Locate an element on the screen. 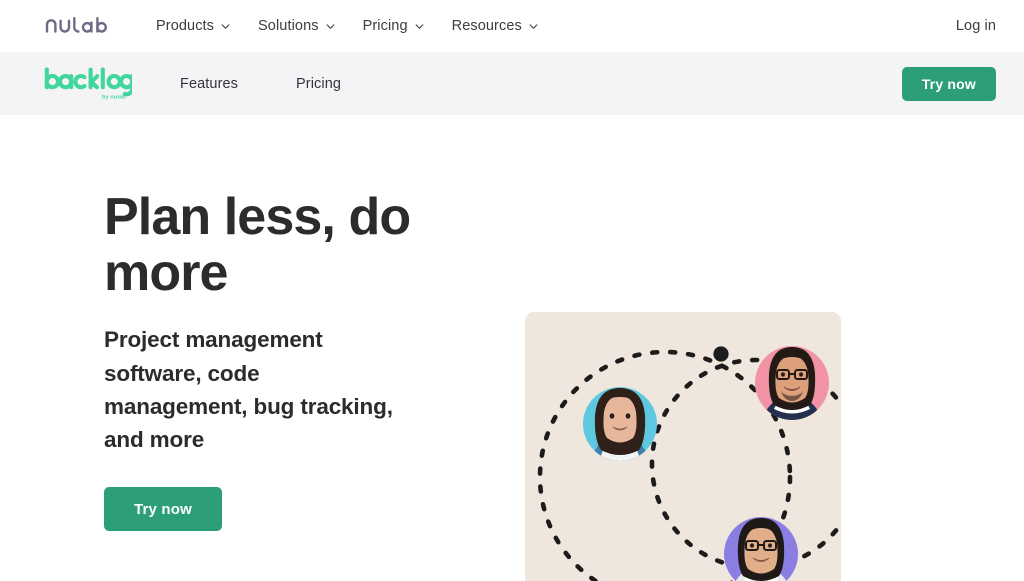 The height and width of the screenshot is (581, 1024). nav-label: Resources is located at coordinates (486, 26).